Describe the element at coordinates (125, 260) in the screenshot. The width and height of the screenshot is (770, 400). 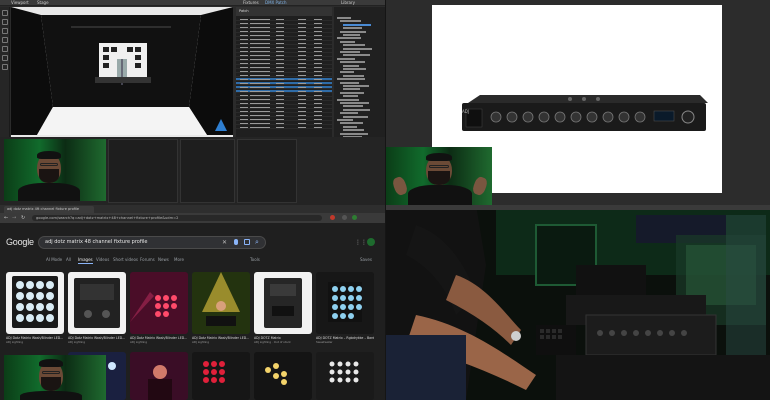
I see `filter-short-videos: Short videos` at that location.